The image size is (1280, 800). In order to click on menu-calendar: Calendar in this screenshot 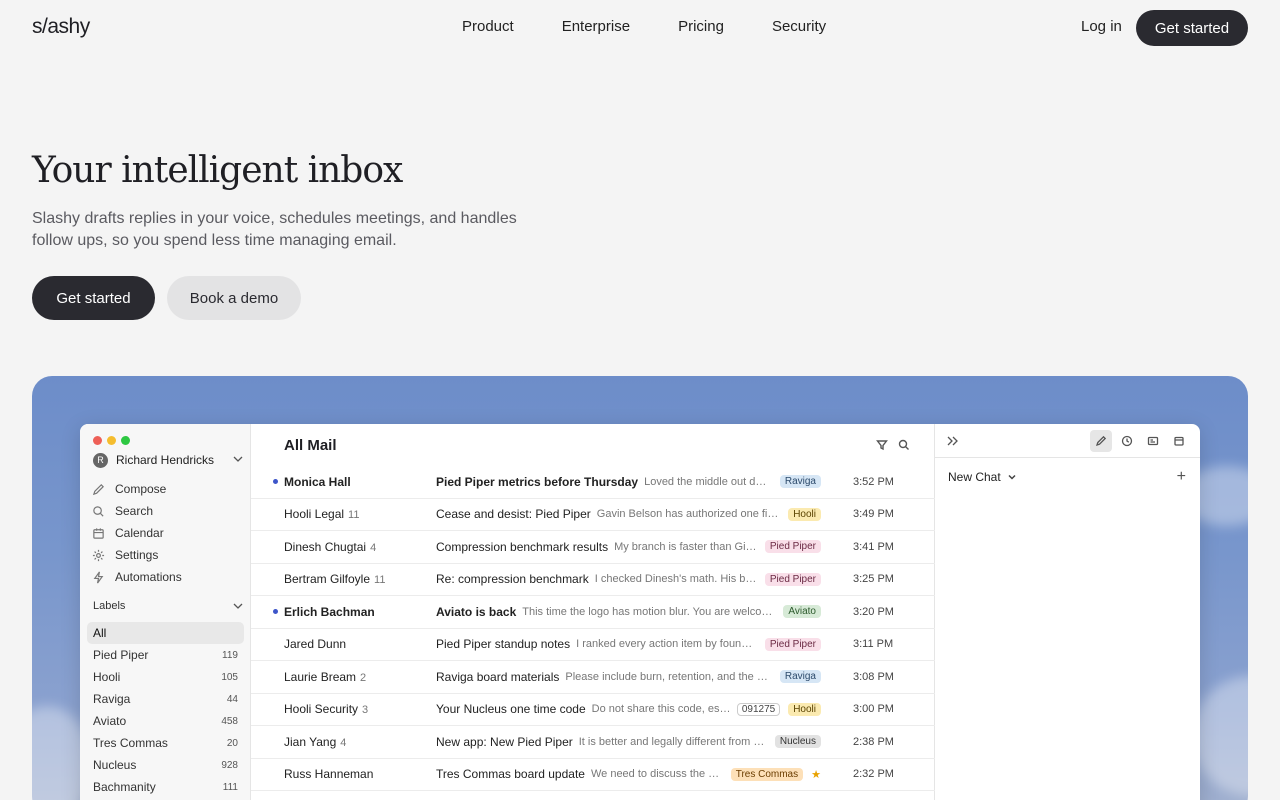, I will do `click(168, 533)`.